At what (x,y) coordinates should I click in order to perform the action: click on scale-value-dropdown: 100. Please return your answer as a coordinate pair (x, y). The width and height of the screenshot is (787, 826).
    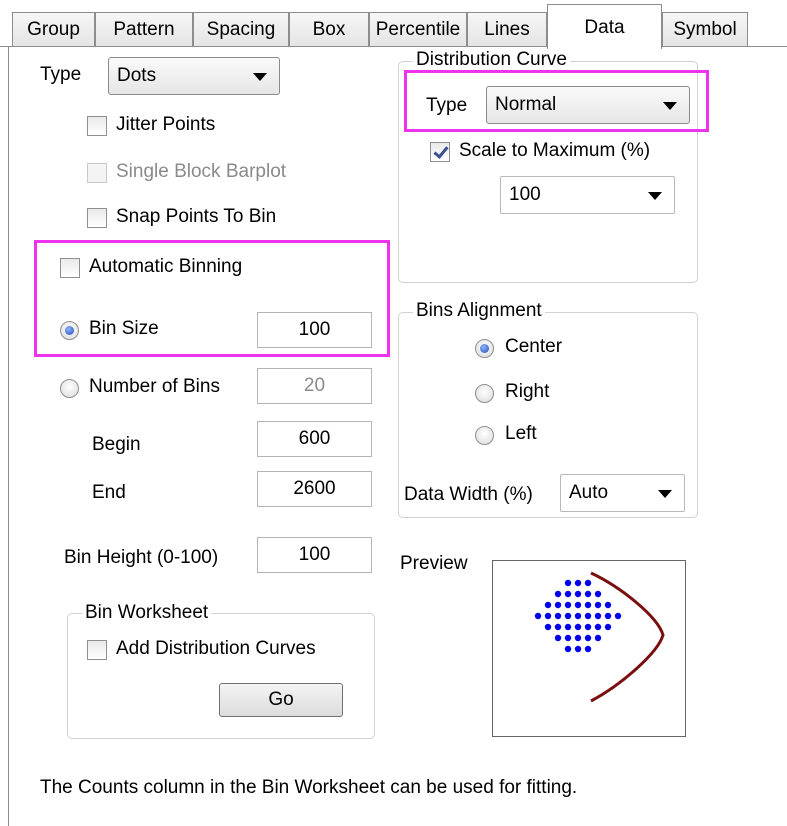
    Looking at the image, I should click on (587, 195).